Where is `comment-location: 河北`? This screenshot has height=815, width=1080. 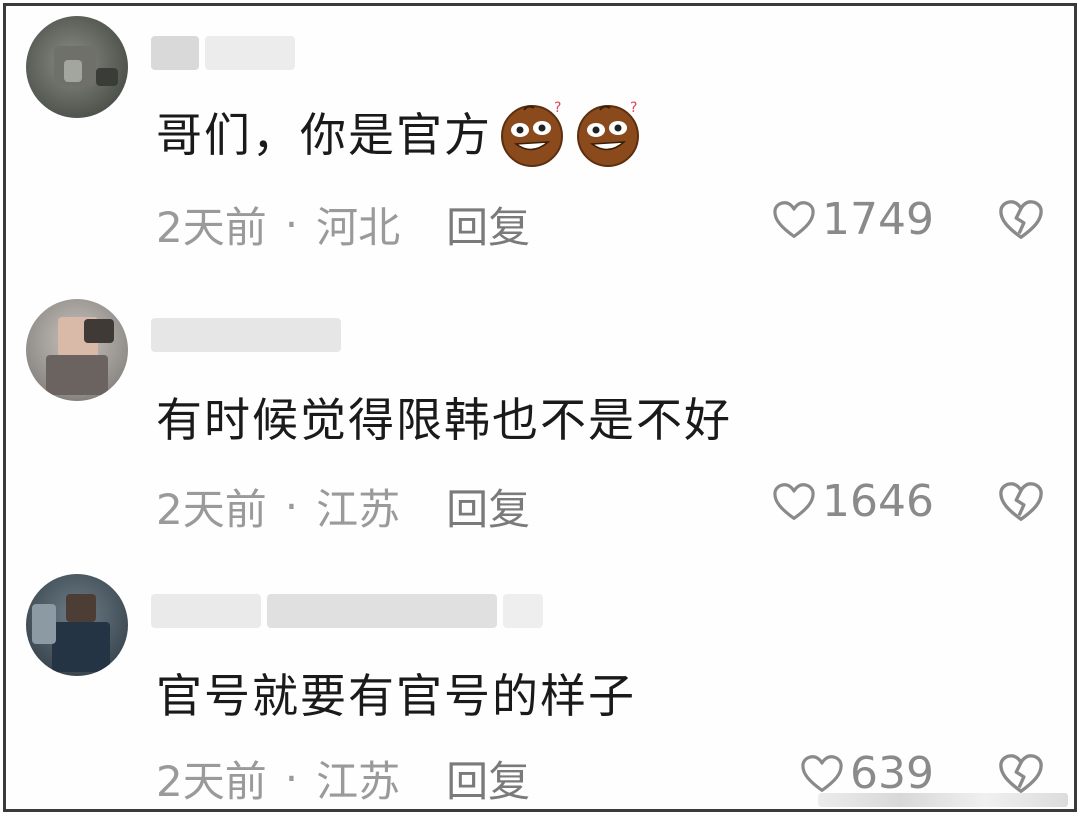
comment-location: 河北 is located at coordinates (358, 227).